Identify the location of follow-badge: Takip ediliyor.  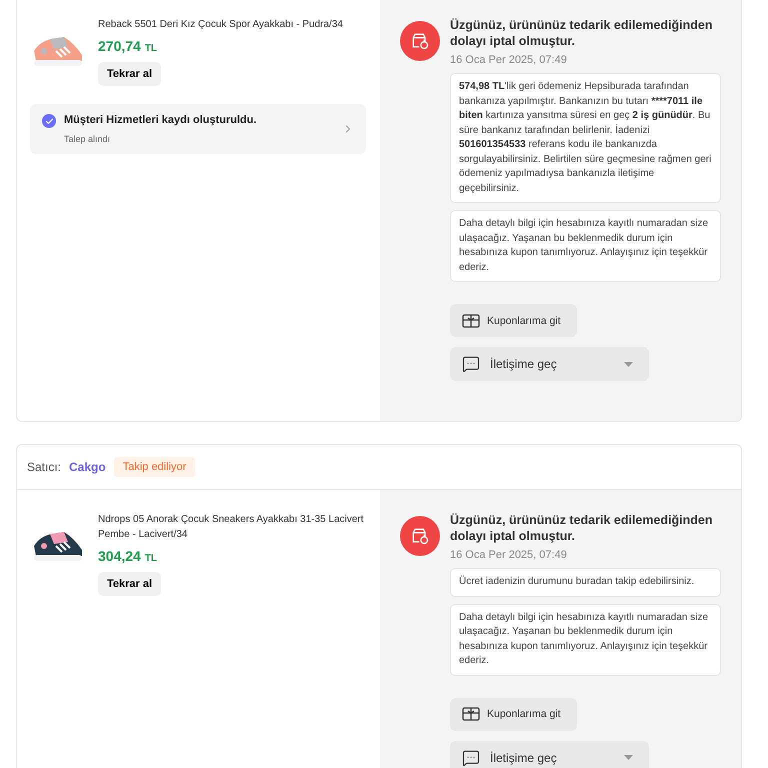
(155, 467).